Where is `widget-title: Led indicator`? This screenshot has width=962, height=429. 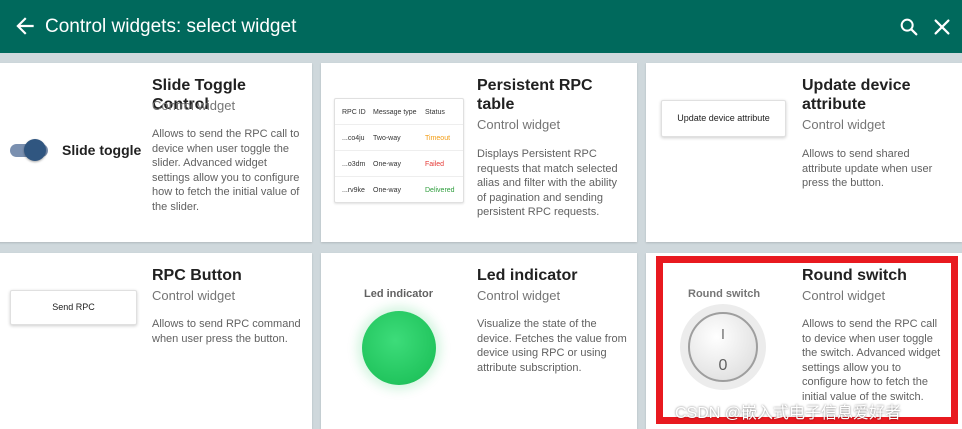
widget-title: Led indicator is located at coordinates (527, 275).